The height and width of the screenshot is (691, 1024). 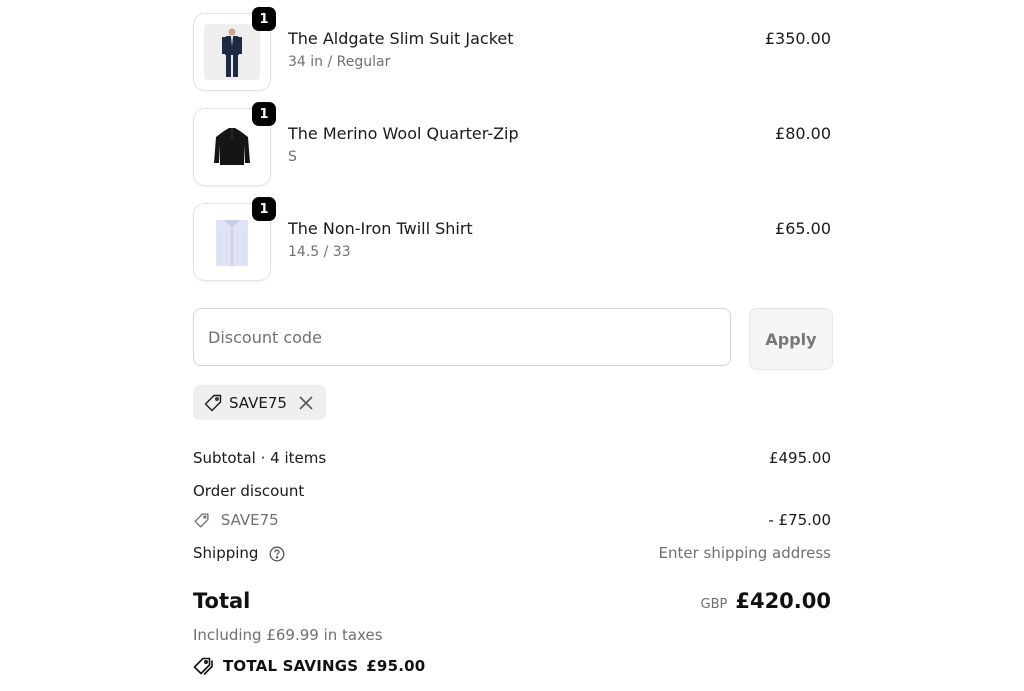 I want to click on order-discount-label: Order discount, so click(x=249, y=491).